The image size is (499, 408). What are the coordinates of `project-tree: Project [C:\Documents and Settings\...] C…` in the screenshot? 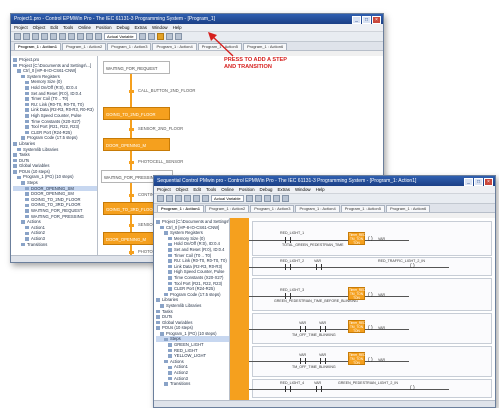 It's located at (192, 309).